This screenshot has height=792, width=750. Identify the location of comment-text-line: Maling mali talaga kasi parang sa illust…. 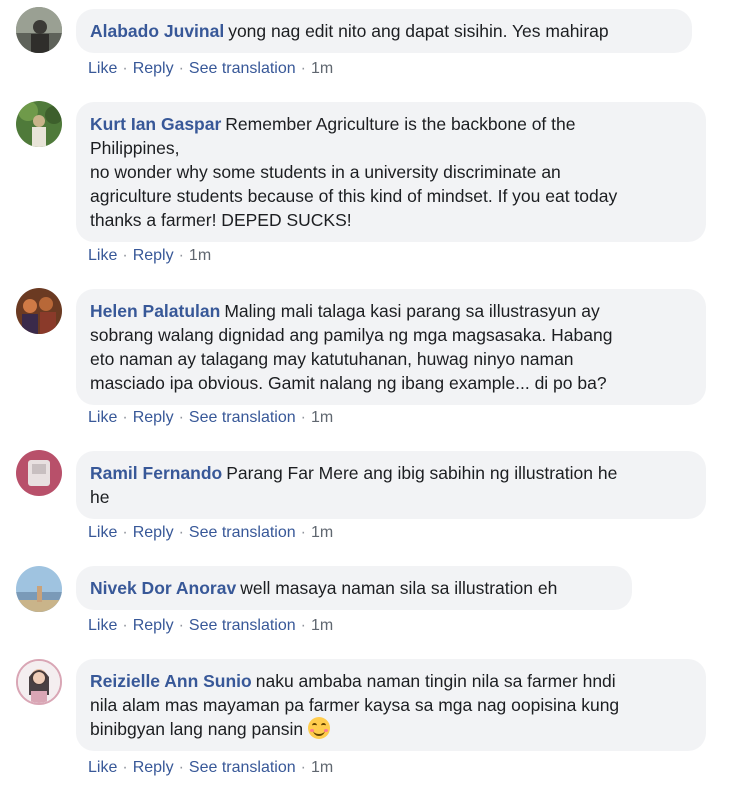
(412, 311).